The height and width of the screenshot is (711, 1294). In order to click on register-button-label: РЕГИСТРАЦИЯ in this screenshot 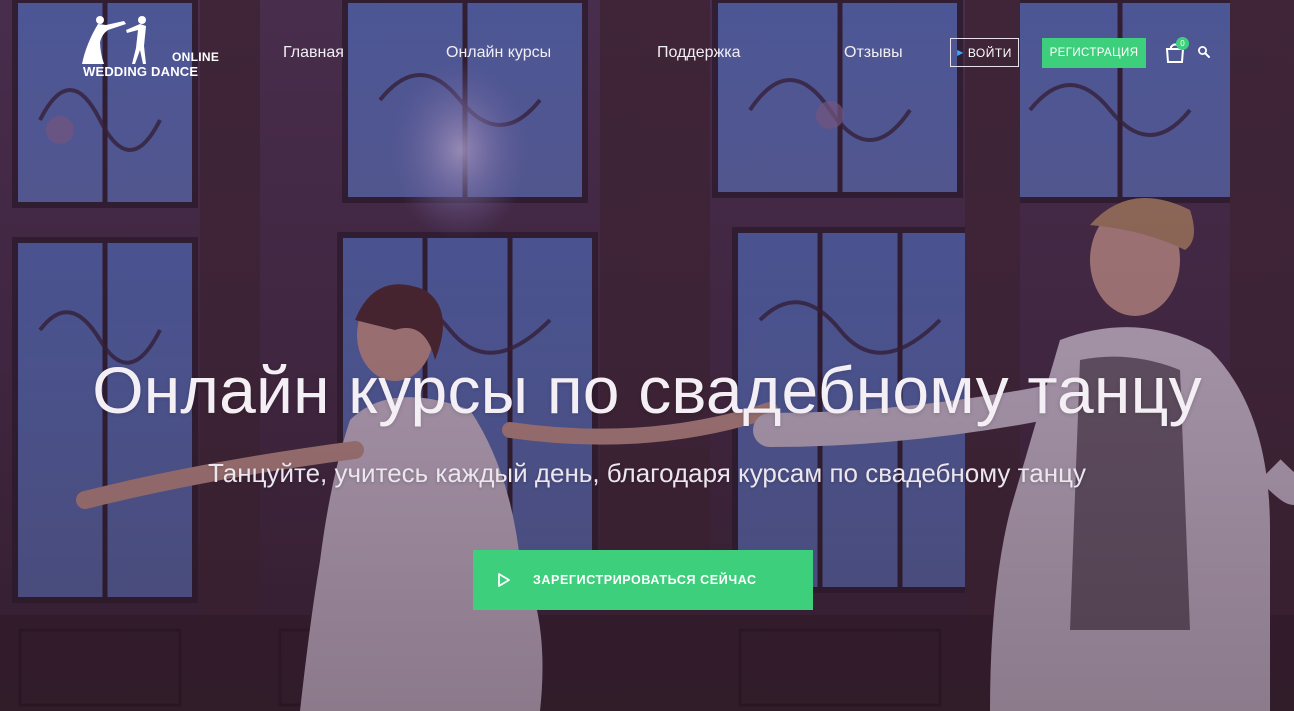, I will do `click(1094, 53)`.